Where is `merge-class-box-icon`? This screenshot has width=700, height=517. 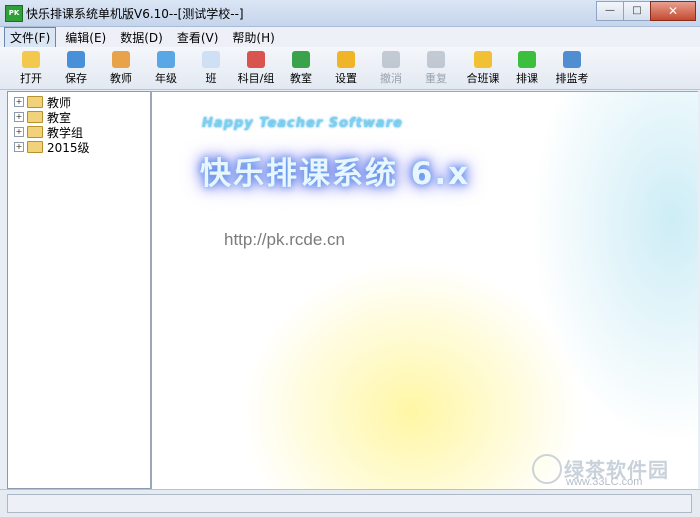 merge-class-box-icon is located at coordinates (483, 59).